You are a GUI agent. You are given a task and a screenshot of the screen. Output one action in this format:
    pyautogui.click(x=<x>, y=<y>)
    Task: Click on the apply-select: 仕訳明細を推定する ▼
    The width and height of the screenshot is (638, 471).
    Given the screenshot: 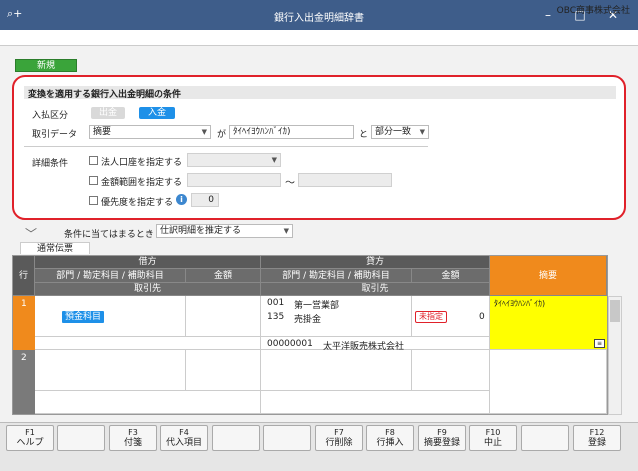 What is the action you would take?
    pyautogui.click(x=224, y=231)
    